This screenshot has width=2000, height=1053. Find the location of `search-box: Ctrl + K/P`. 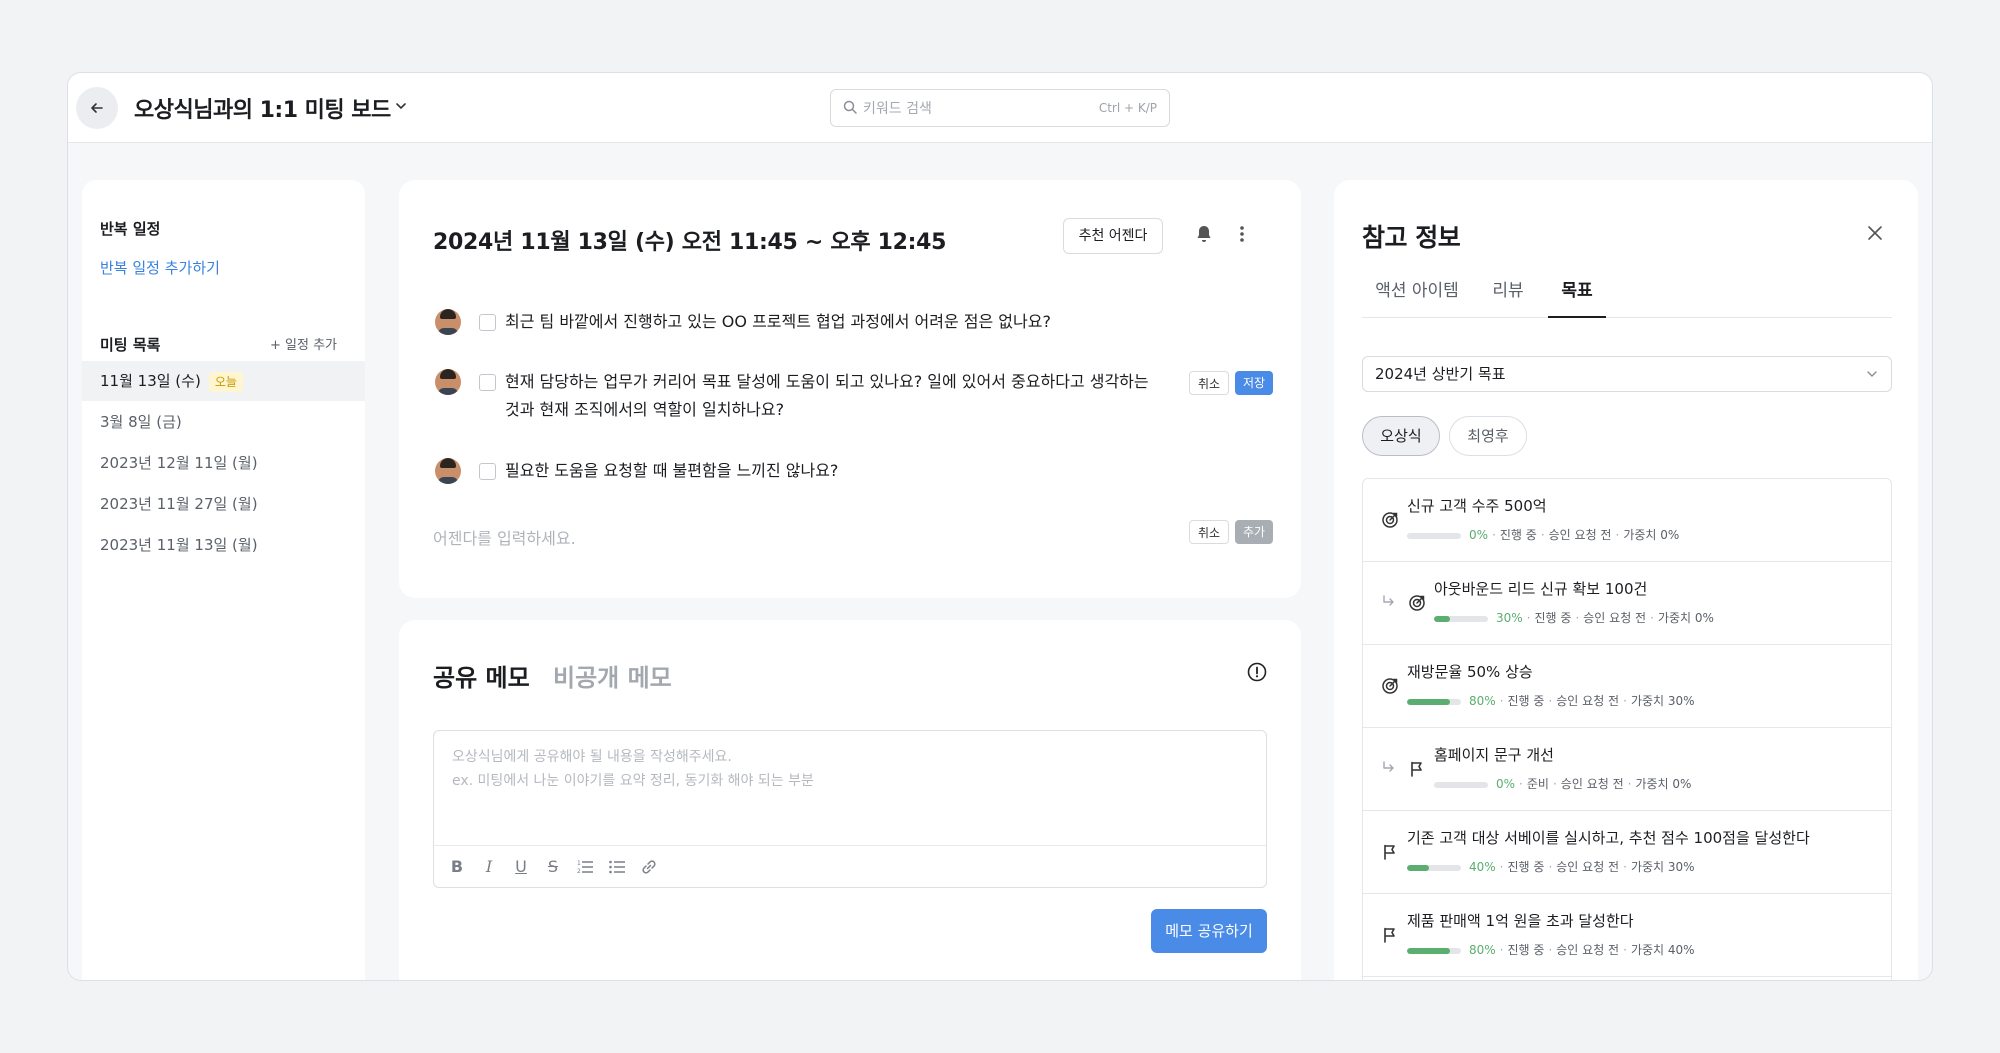

search-box: Ctrl + K/P is located at coordinates (1000, 108).